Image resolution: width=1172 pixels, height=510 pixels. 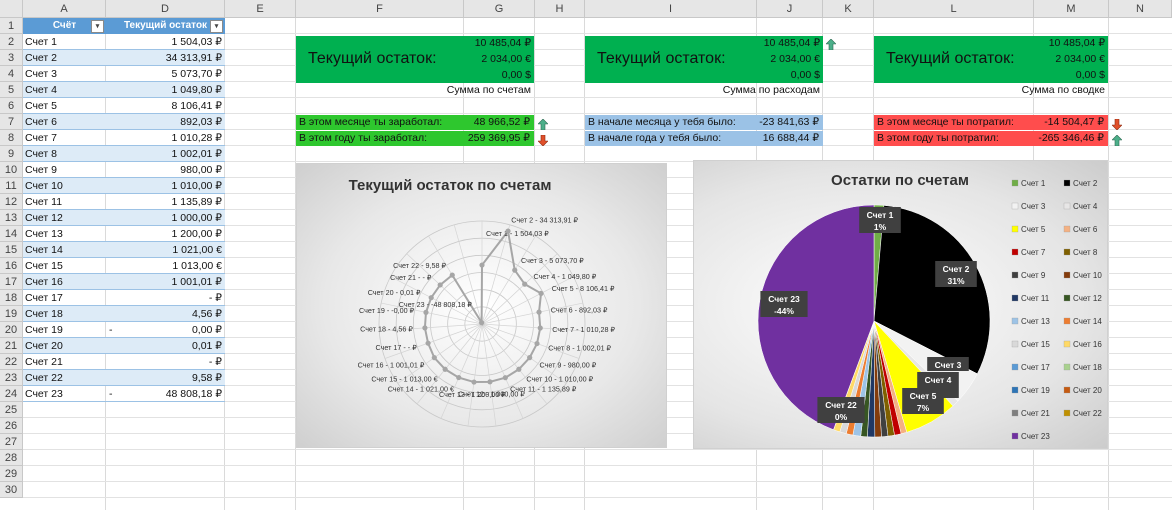 What do you see at coordinates (1085, 252) in the screenshot?
I see `pie-legend-label: Счет 8` at bounding box center [1085, 252].